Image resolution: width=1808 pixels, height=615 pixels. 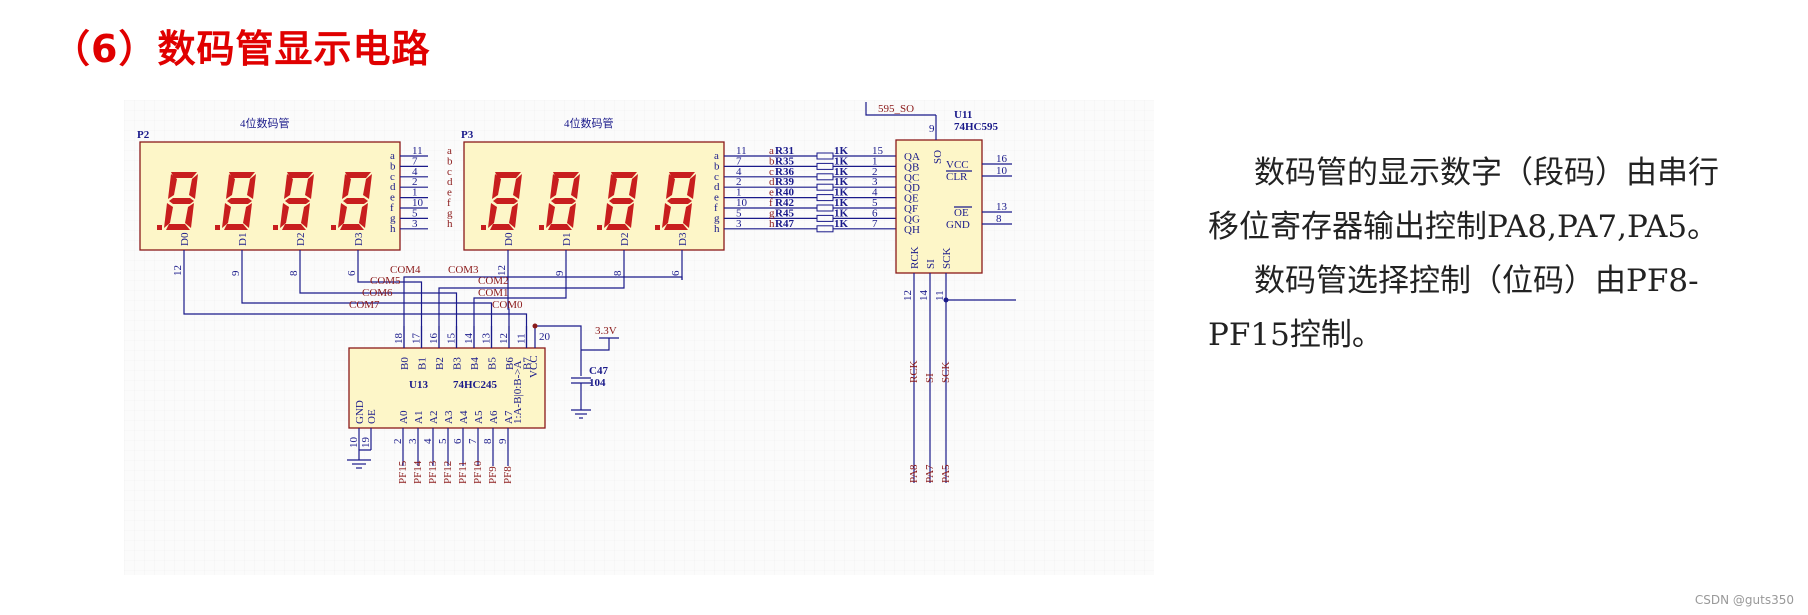 What do you see at coordinates (946, 372) in the screenshot?
I see `u11-bottom-netlabel: SCK` at bounding box center [946, 372].